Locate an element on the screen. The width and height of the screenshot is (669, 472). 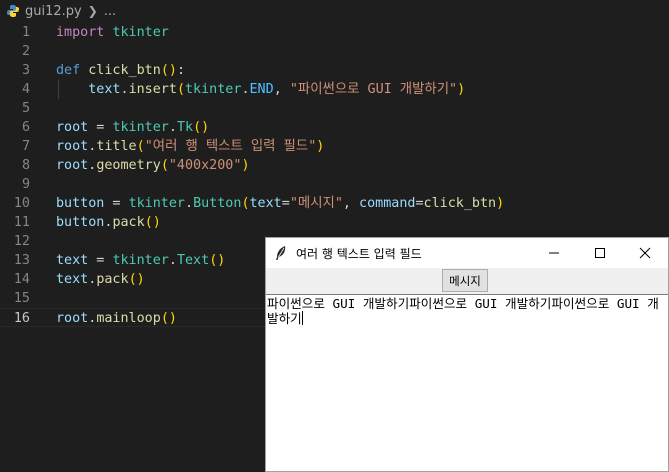
code-token: def is located at coordinates (68, 70).